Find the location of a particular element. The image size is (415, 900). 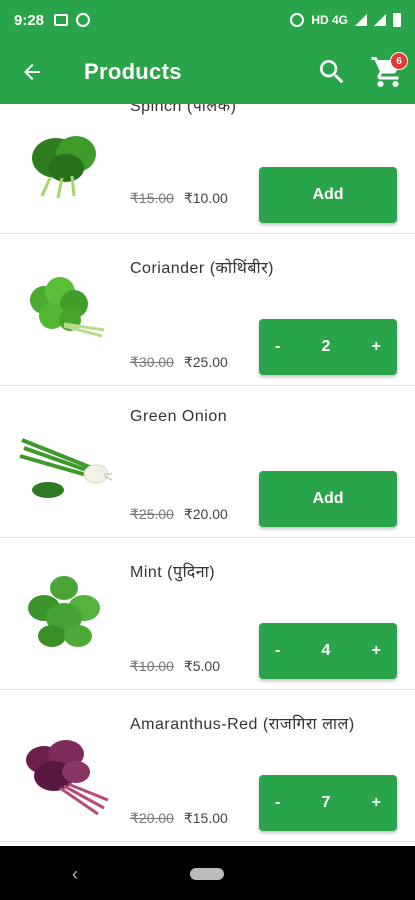

old-price: ₹10.00 is located at coordinates (152, 666).